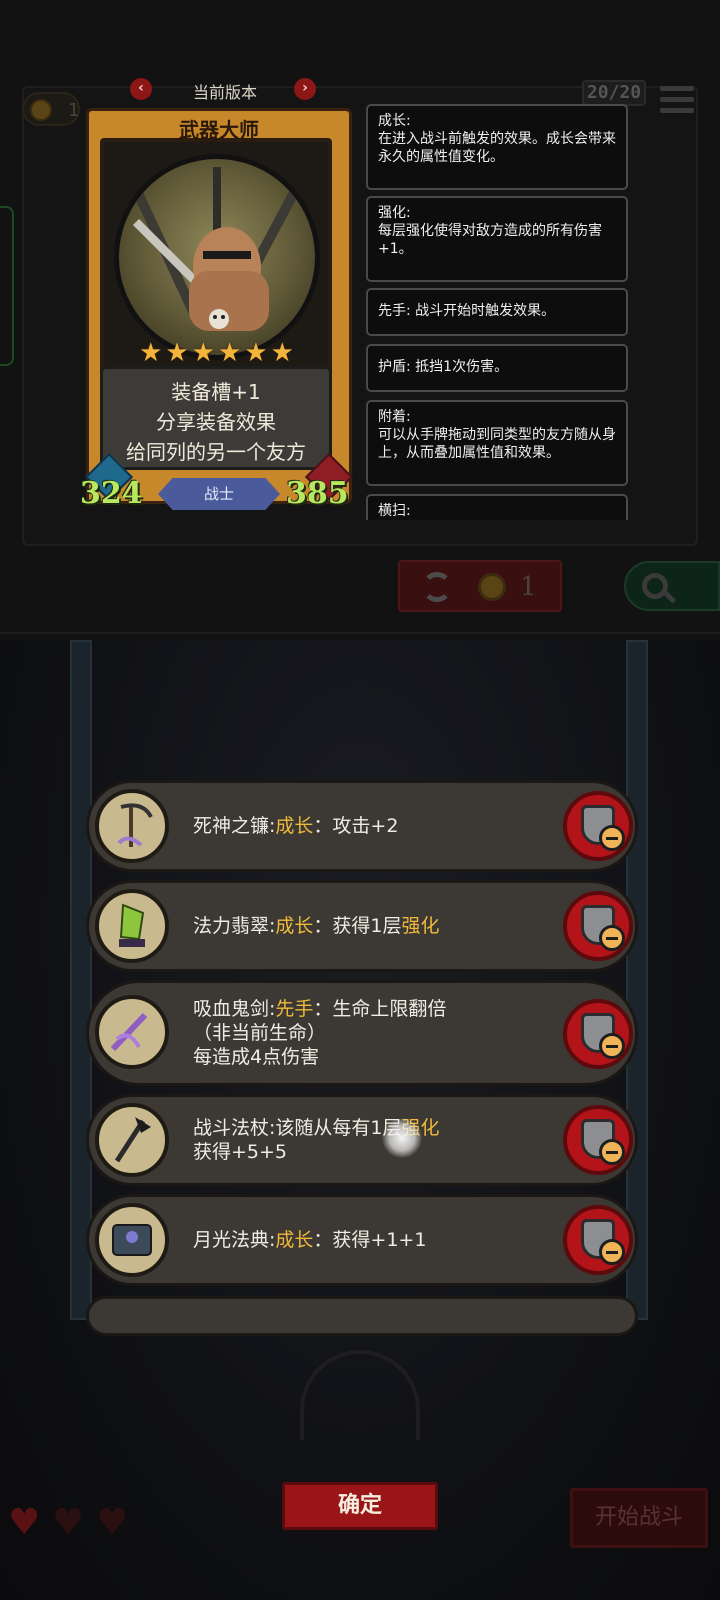 The height and width of the screenshot is (1600, 720). What do you see at coordinates (132, 926) in the screenshot?
I see `emerald-icon` at bounding box center [132, 926].